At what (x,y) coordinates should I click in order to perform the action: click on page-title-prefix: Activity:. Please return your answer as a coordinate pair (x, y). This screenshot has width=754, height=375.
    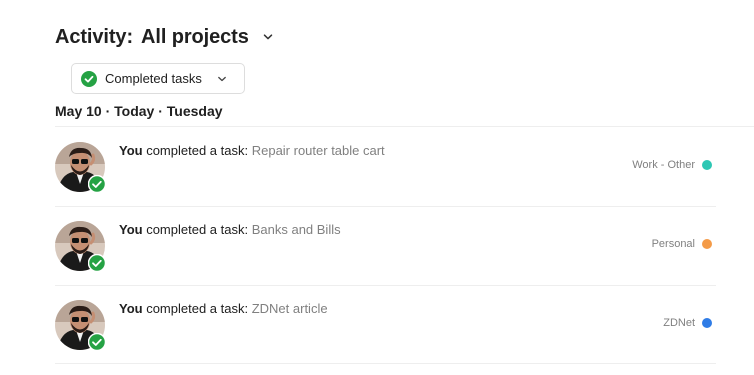
    Looking at the image, I should click on (94, 36).